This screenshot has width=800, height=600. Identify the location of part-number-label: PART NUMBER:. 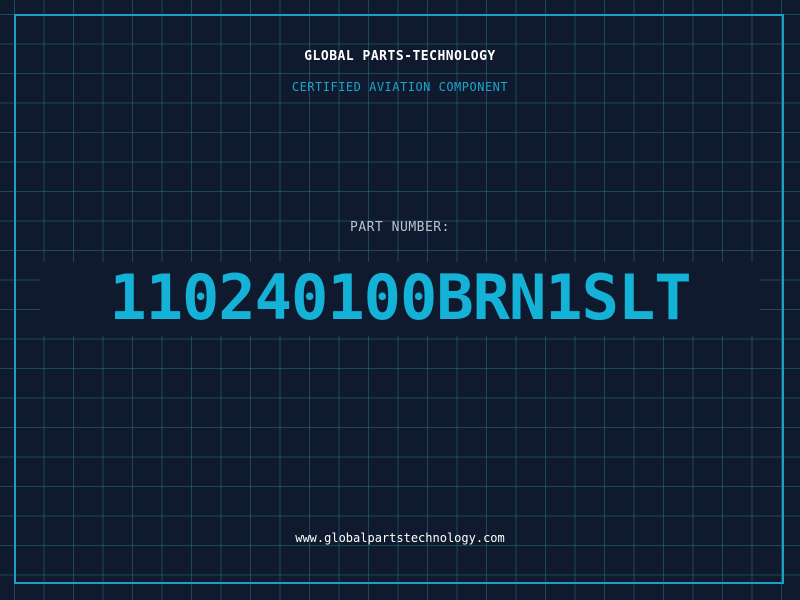
(400, 227).